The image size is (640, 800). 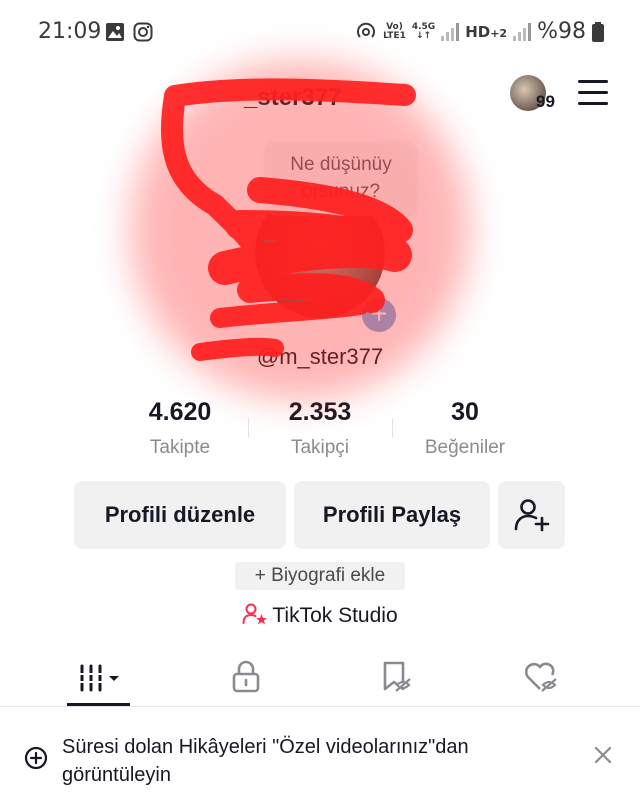 I want to click on hd-plus-icon: HD+2, so click(x=486, y=31).